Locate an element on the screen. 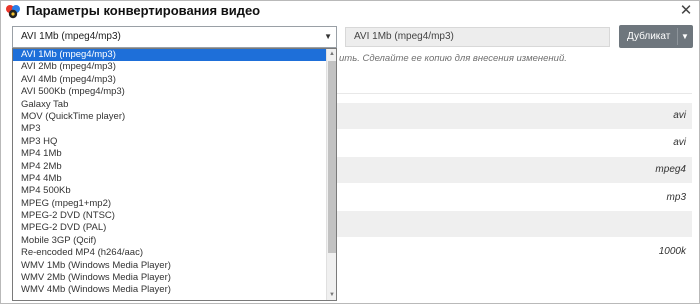 Image resolution: width=700 pixels, height=304 pixels. dropdown-arrow-icon: ▼ is located at coordinates (685, 36).